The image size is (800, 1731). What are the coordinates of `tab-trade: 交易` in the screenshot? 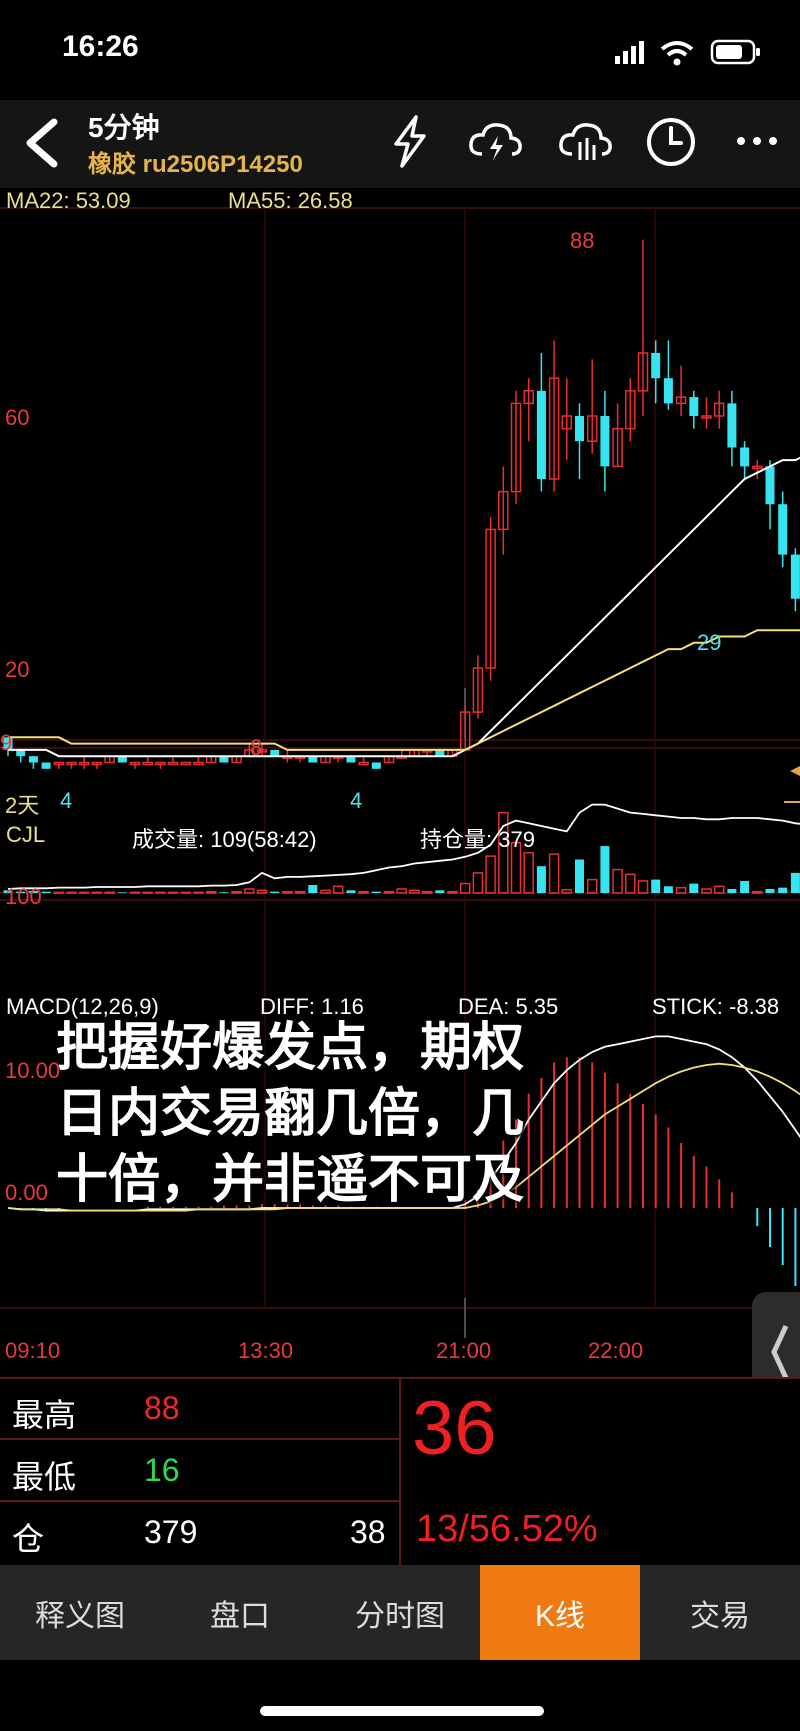 It's located at (720, 1612).